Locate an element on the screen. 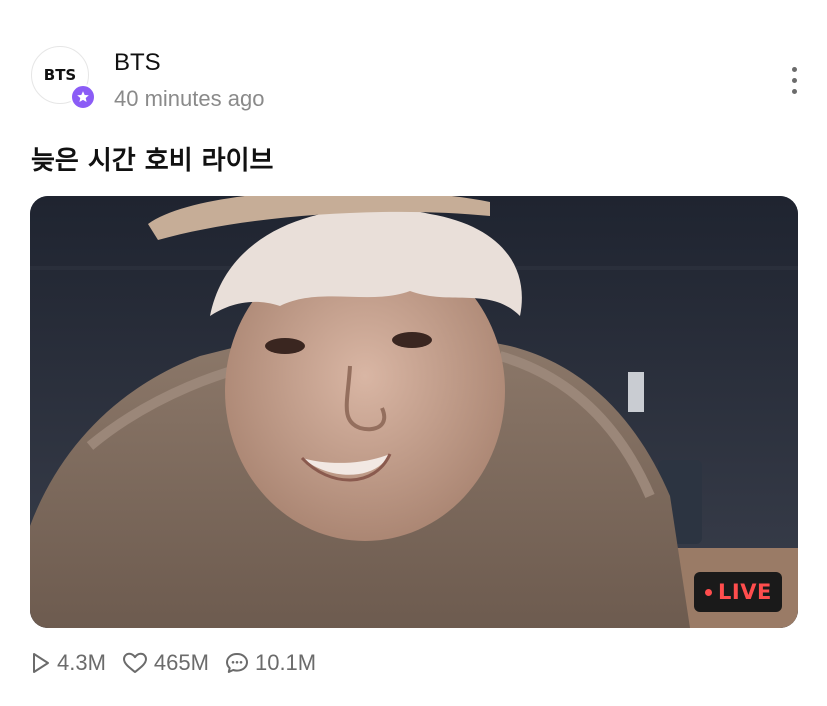 The image size is (827, 706). author-name: BTS is located at coordinates (137, 63).